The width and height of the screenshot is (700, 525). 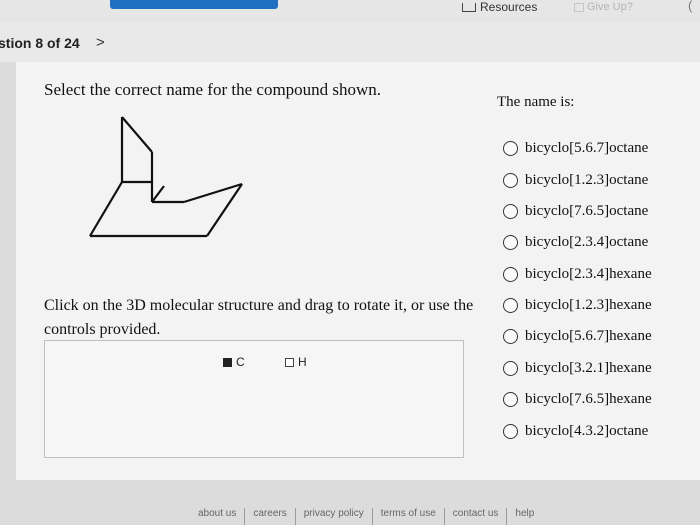 What do you see at coordinates (510, 180) in the screenshot?
I see `option-2-radio` at bounding box center [510, 180].